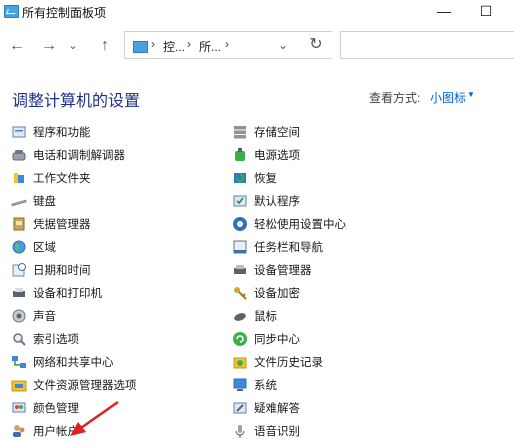 Image resolution: width=514 pixels, height=444 pixels. Describe the element at coordinates (19, 385) in the screenshot. I see `file-explorer-options-icon` at that location.